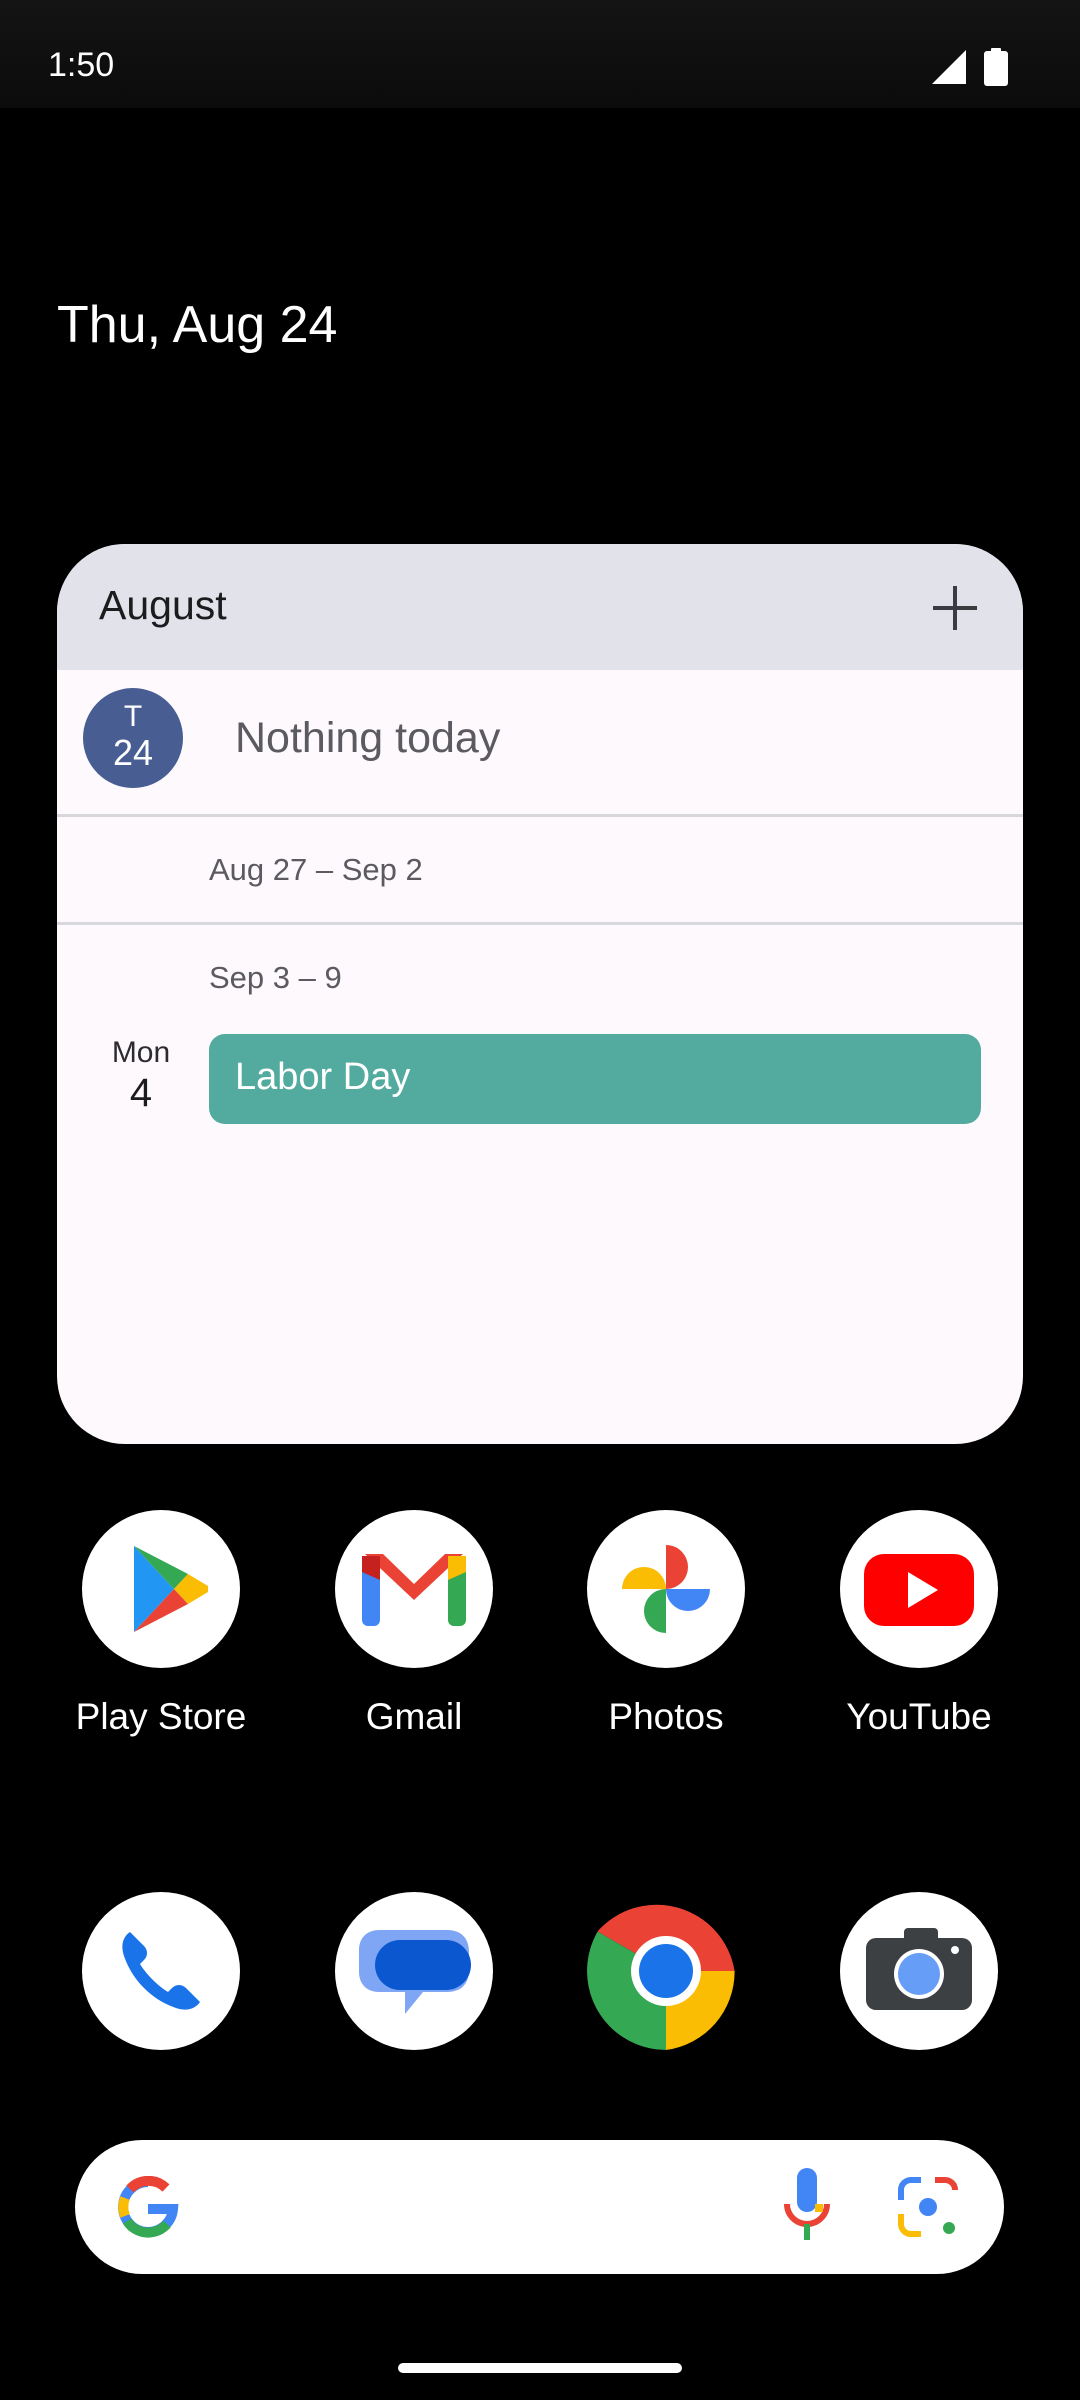 This screenshot has width=1080, height=2400. What do you see at coordinates (595, 1079) in the screenshot?
I see `event-chip-labor-day: Labor Day` at bounding box center [595, 1079].